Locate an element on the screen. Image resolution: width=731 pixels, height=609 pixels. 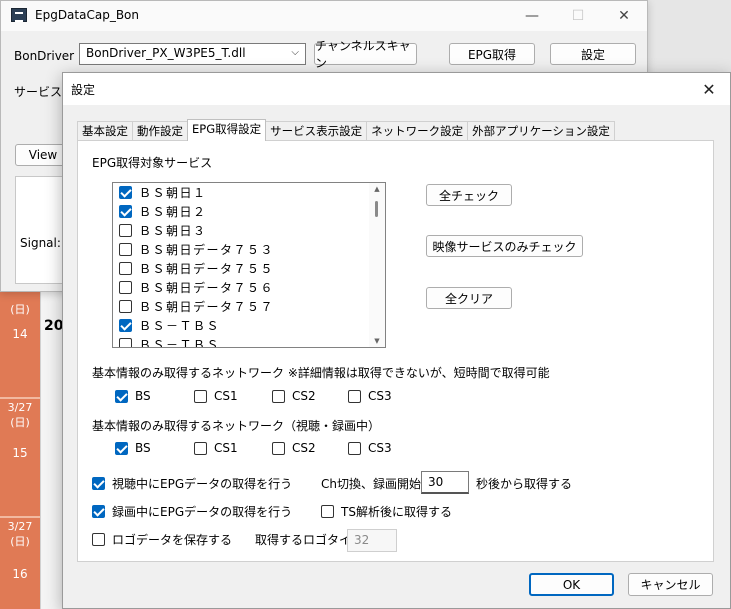
checkbox-rec-bs: BS is located at coordinates (133, 448).